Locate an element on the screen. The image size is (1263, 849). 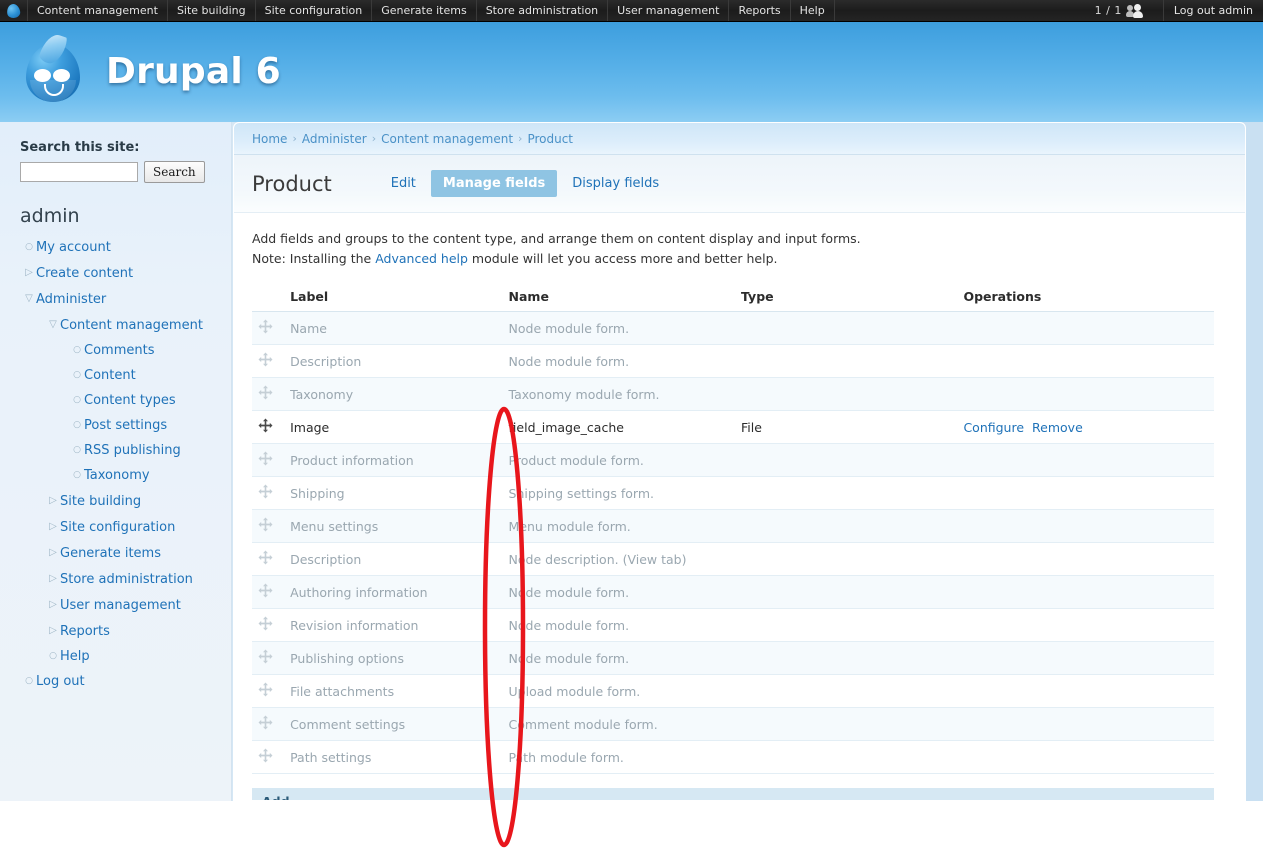
table-row: Name Node module form. is located at coordinates (733, 328).